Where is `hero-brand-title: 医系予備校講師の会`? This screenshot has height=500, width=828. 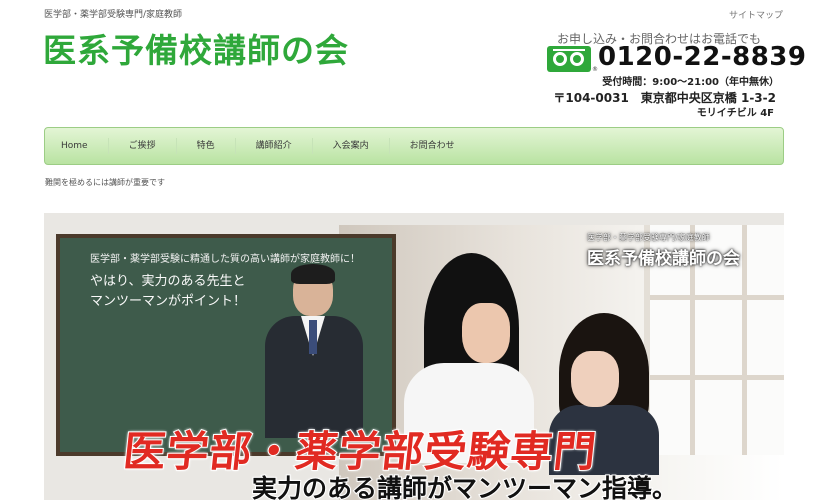
hero-brand-title: 医系予備校講師の会 is located at coordinates (663, 259).